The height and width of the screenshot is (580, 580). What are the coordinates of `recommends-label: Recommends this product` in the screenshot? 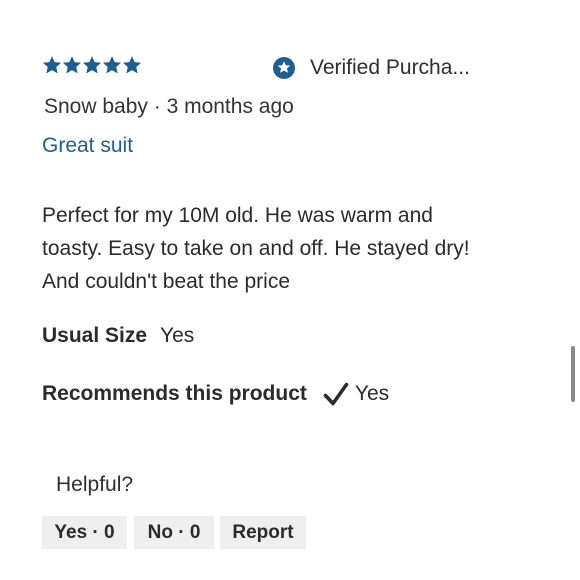 It's located at (174, 393).